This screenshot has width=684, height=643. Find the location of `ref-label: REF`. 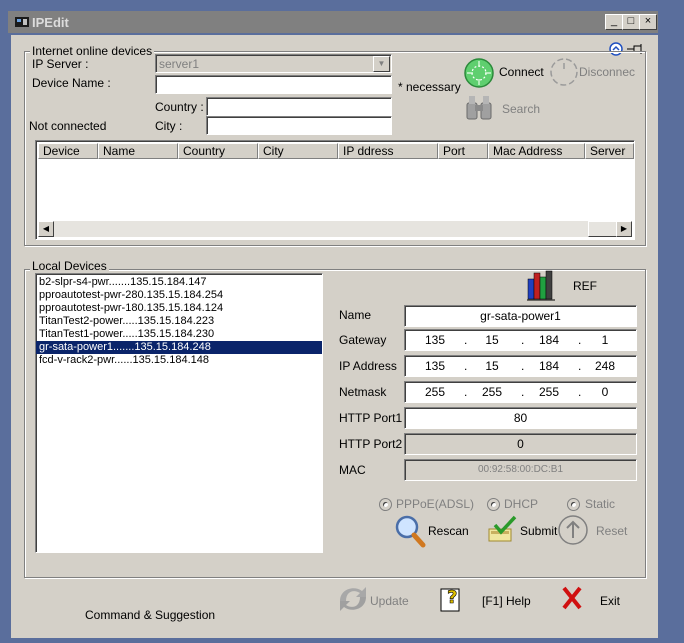

ref-label: REF is located at coordinates (585, 286).